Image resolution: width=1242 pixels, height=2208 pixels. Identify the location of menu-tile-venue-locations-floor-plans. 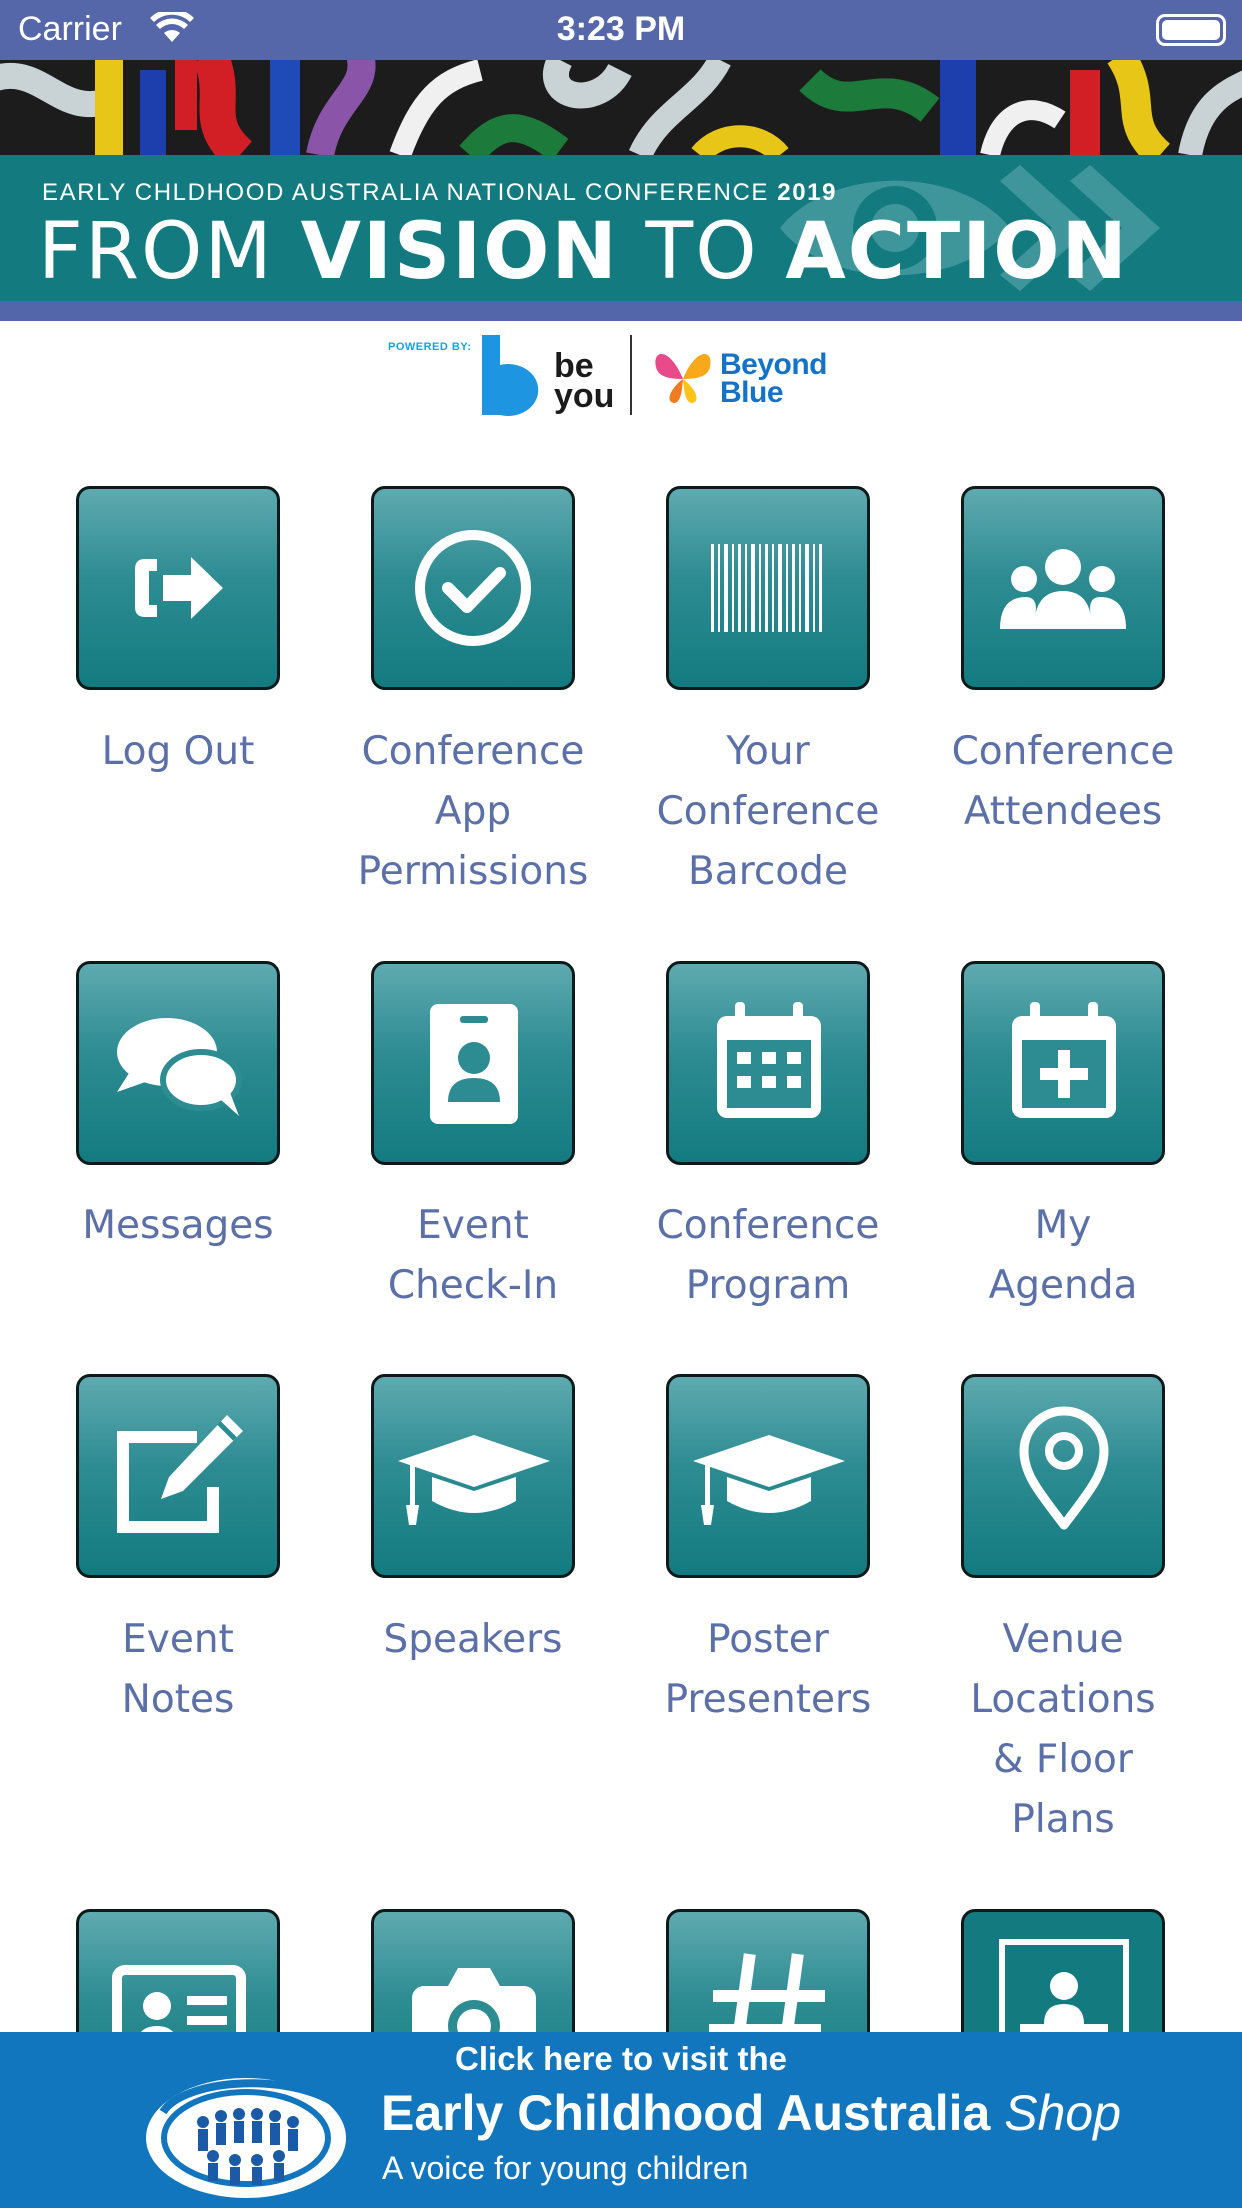
(1063, 1476).